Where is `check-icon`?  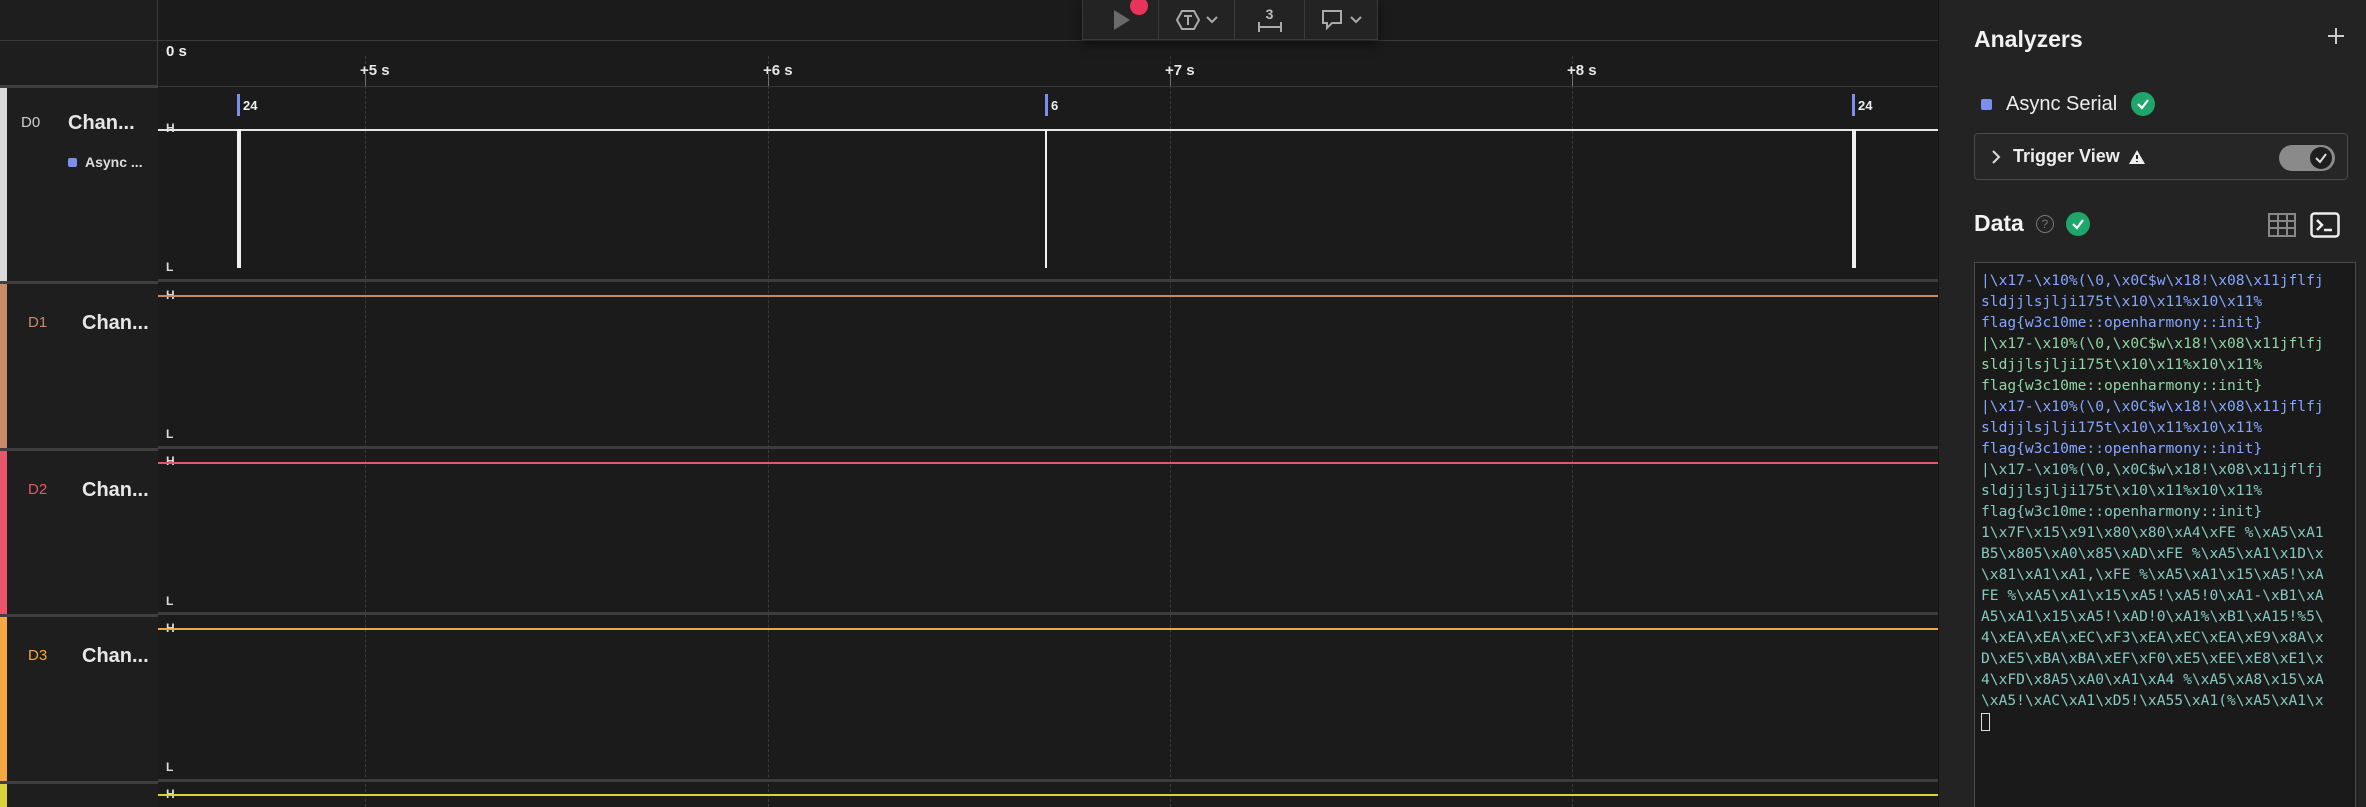
check-icon is located at coordinates (2321, 158).